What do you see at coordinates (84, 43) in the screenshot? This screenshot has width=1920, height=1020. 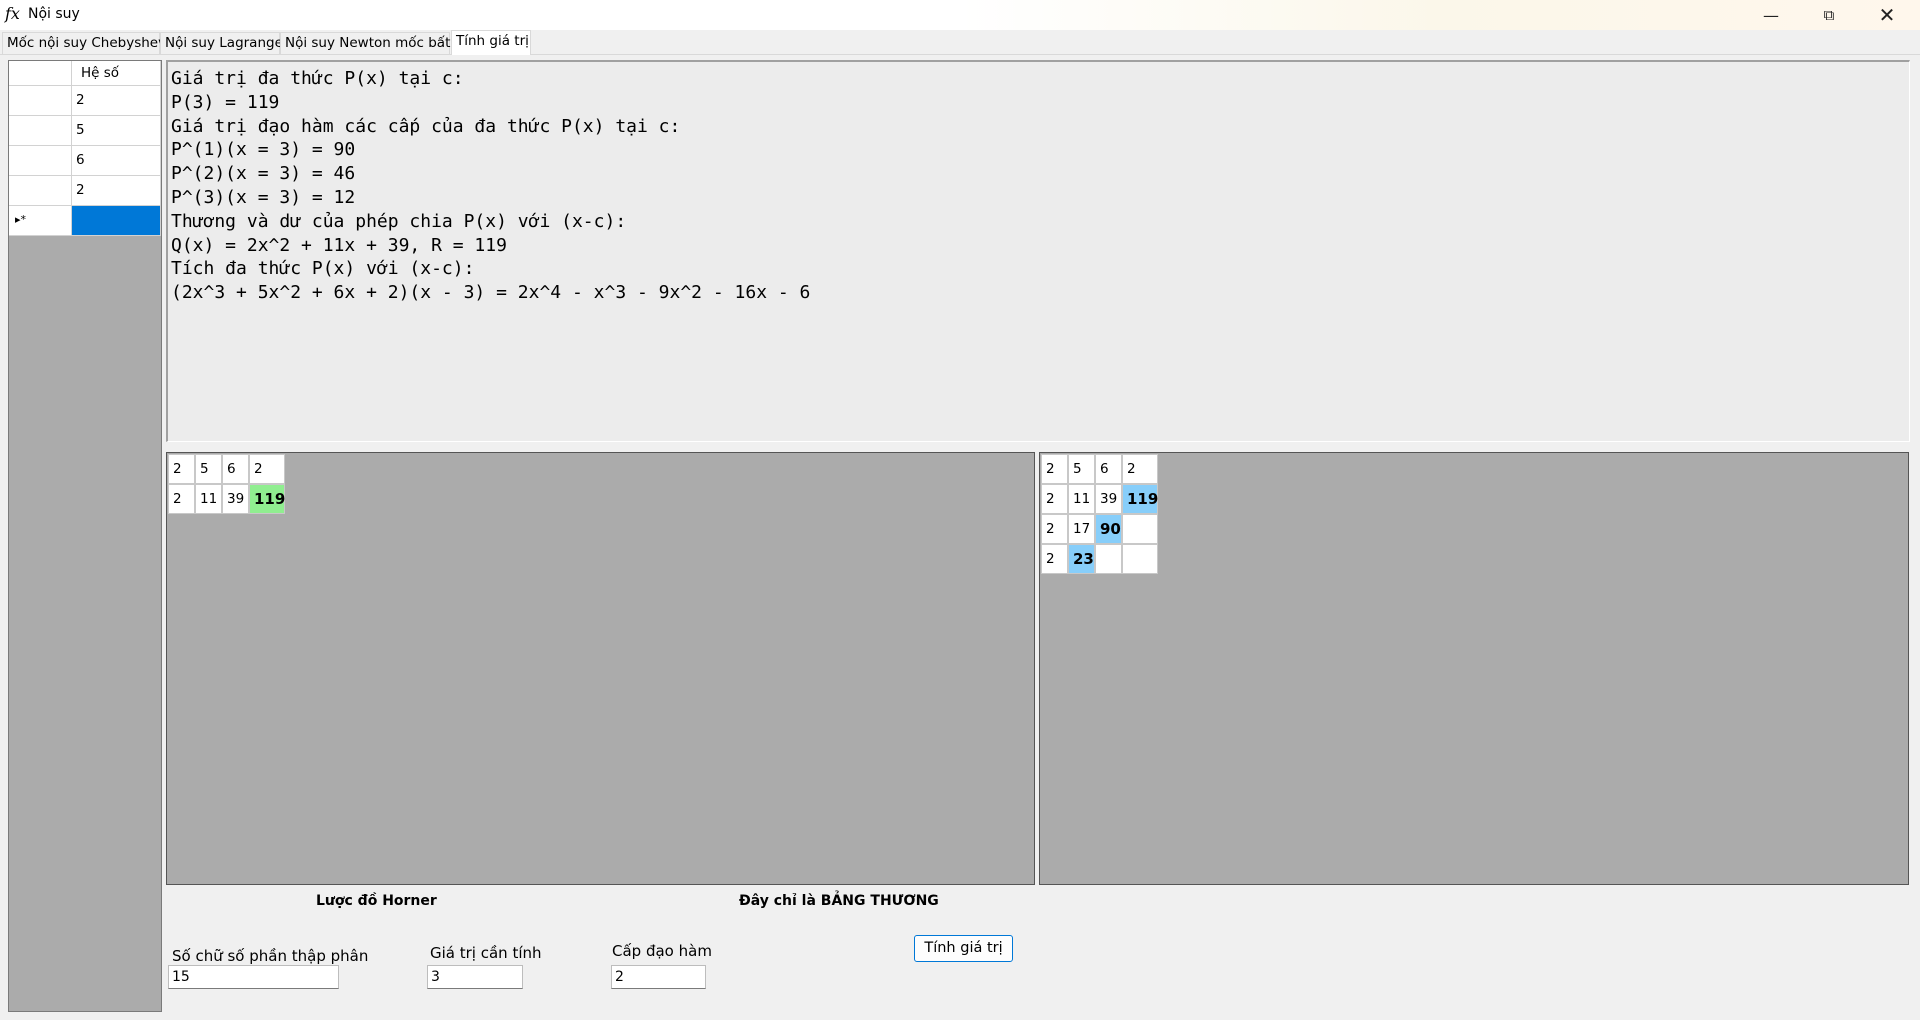 I see `tab-chebyshev: Mốc nội suy Chebyshev` at bounding box center [84, 43].